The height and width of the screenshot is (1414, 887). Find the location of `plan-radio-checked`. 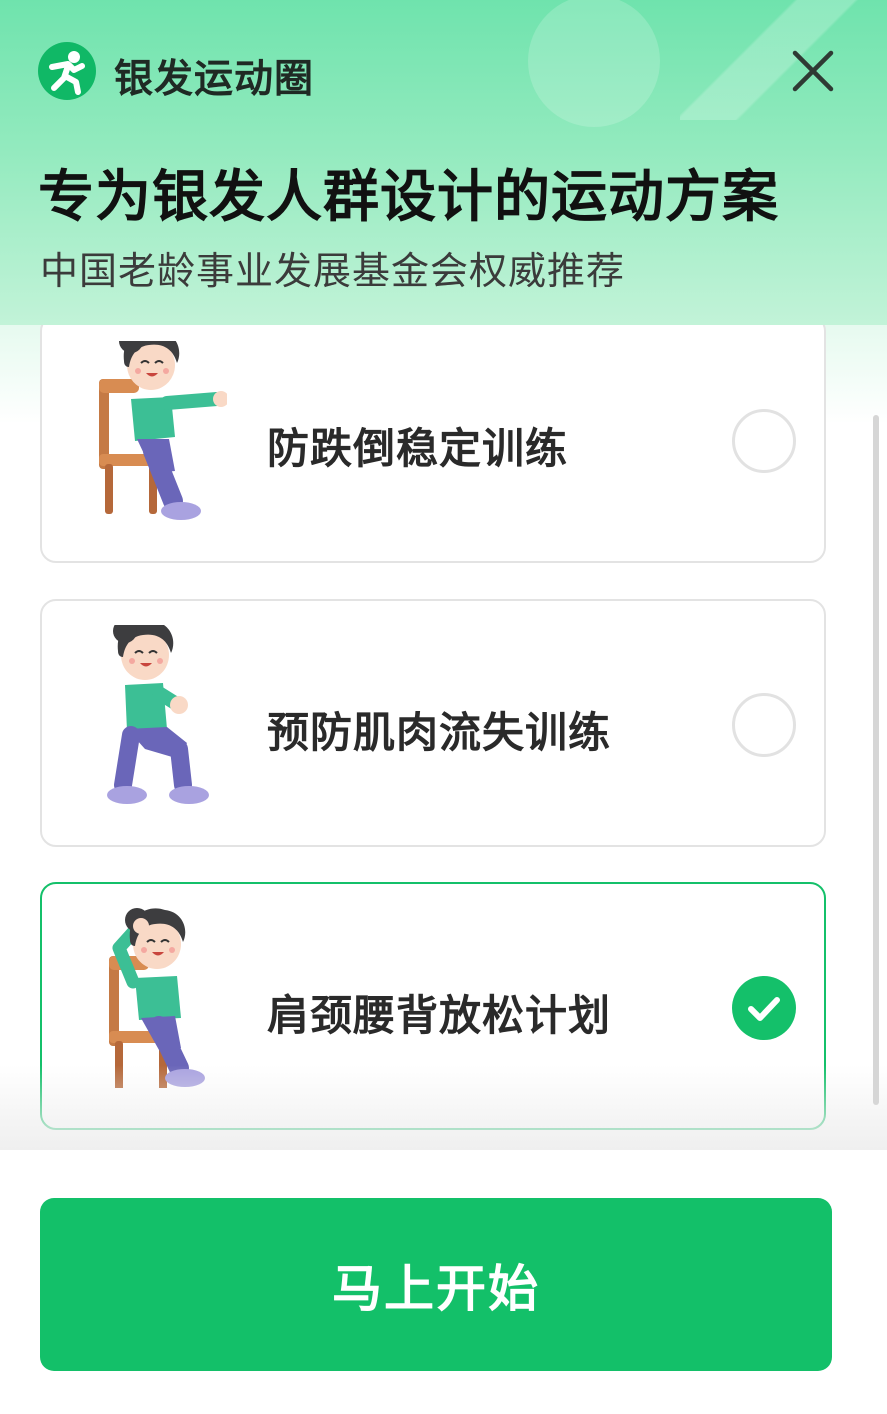

plan-radio-checked is located at coordinates (764, 1008).